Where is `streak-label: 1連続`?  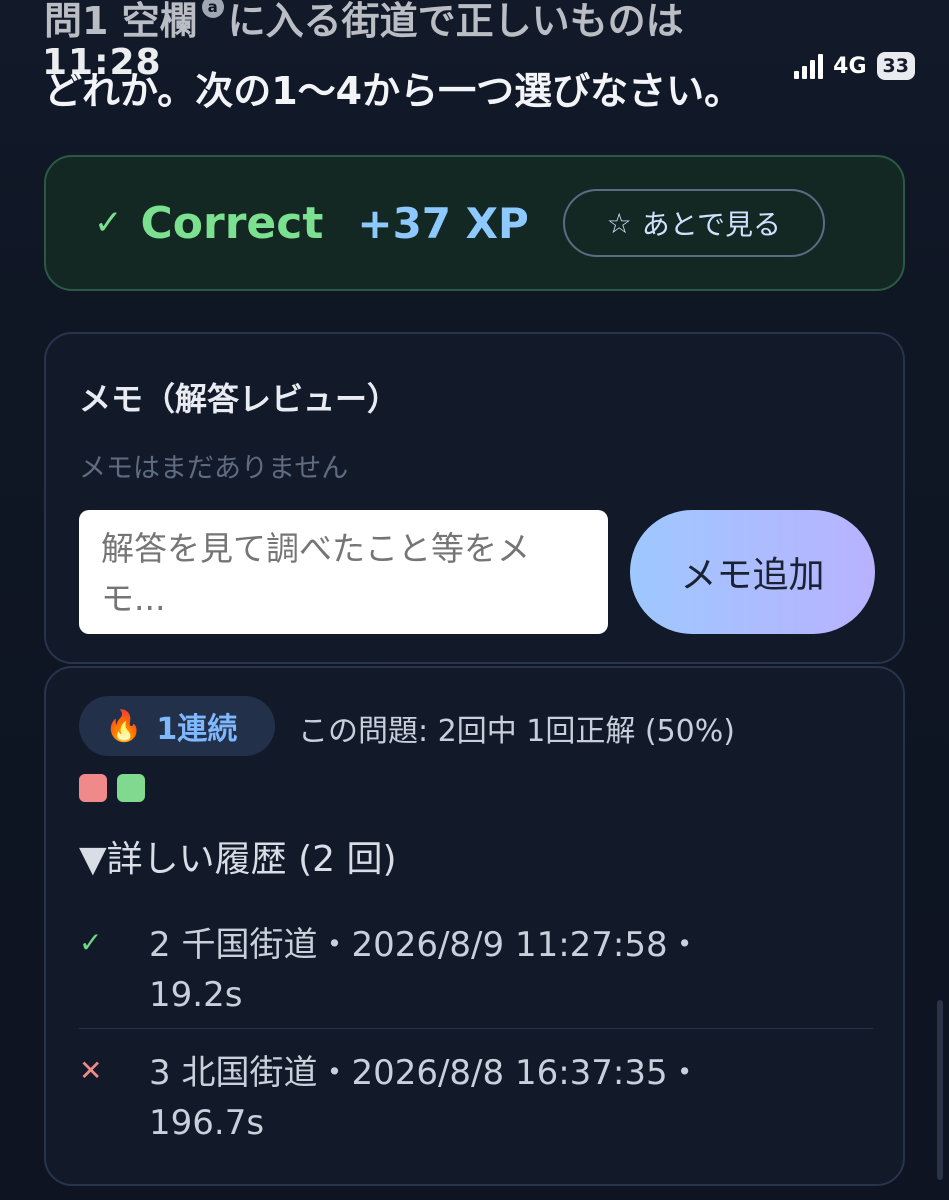
streak-label: 1連続 is located at coordinates (197, 729).